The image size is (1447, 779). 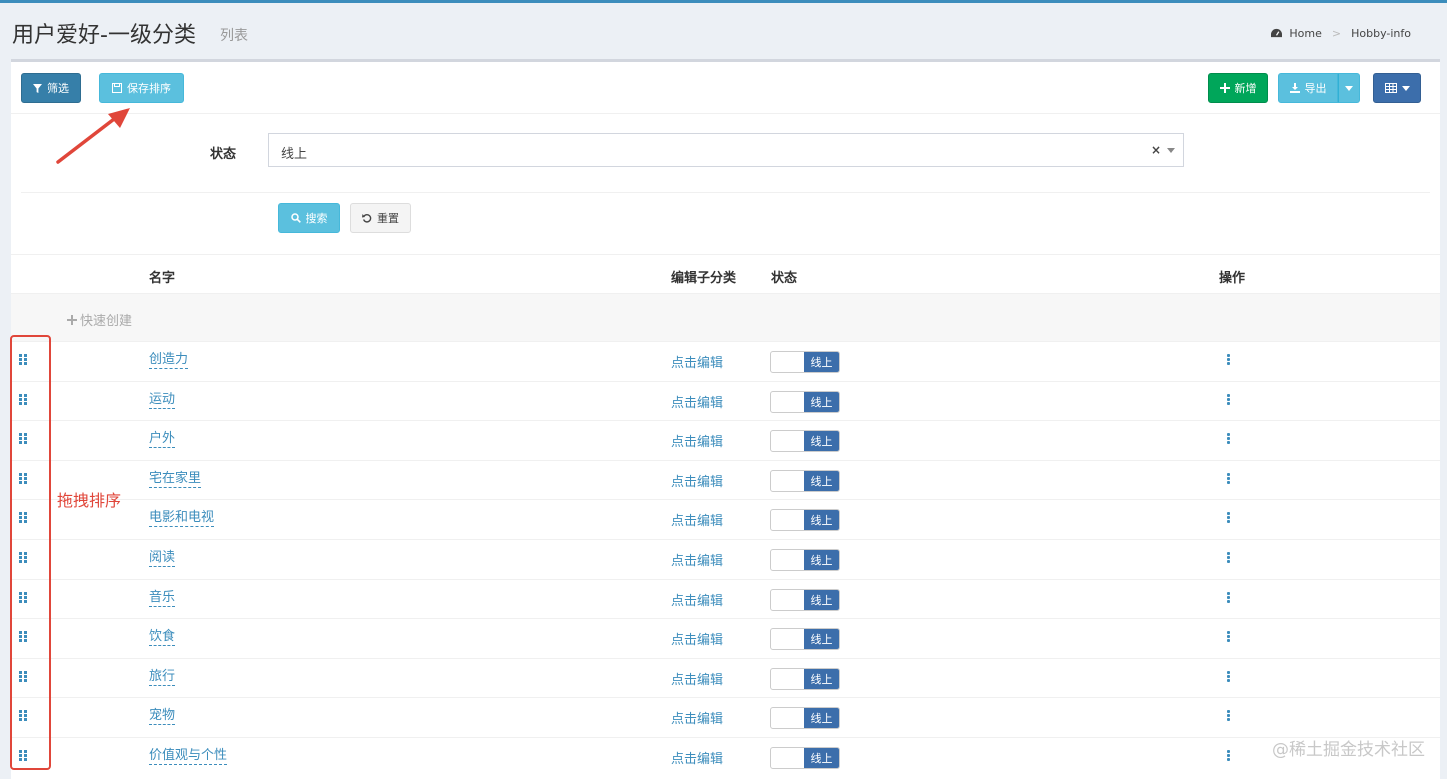 What do you see at coordinates (1171, 150) in the screenshot?
I see `select-caret-icon` at bounding box center [1171, 150].